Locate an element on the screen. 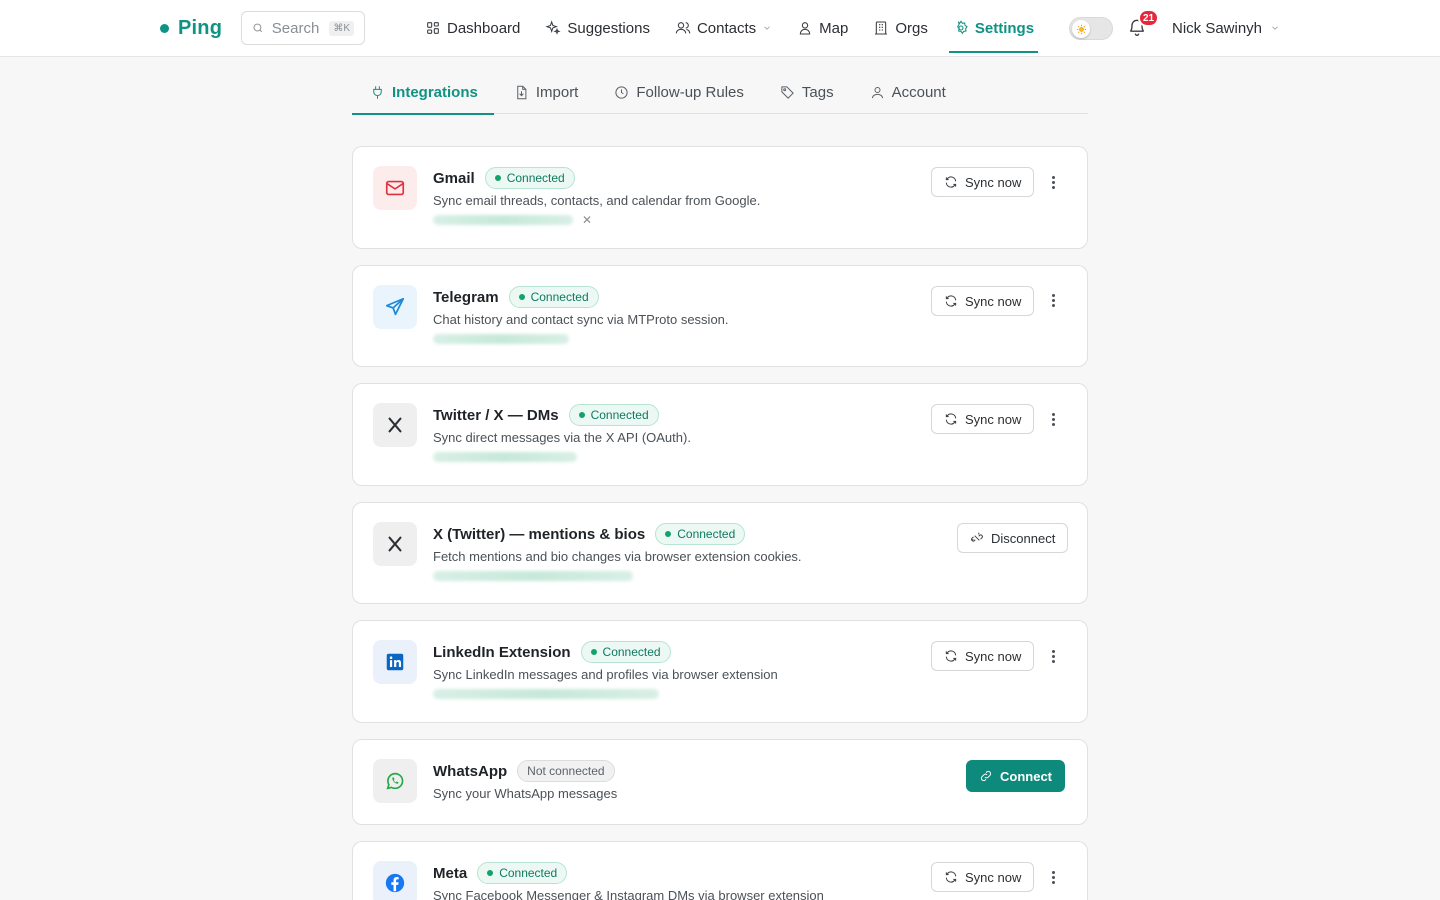  tag-icon is located at coordinates (787, 92).